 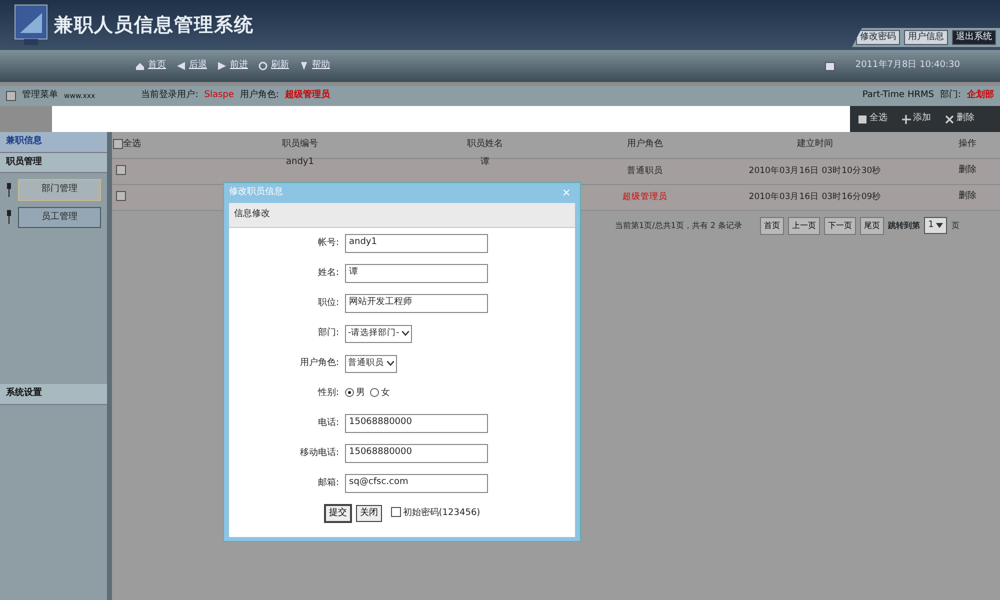 I want to click on nav-link: 后退, so click(x=198, y=66).